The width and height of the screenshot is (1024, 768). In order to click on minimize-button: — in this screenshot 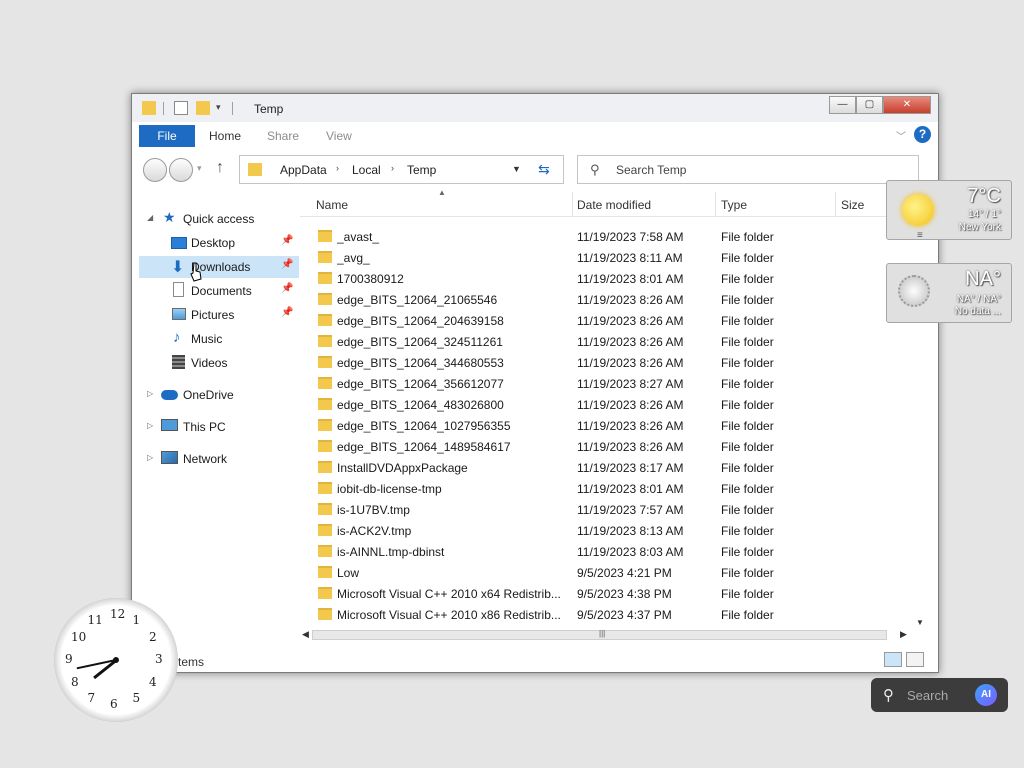, I will do `click(842, 105)`.